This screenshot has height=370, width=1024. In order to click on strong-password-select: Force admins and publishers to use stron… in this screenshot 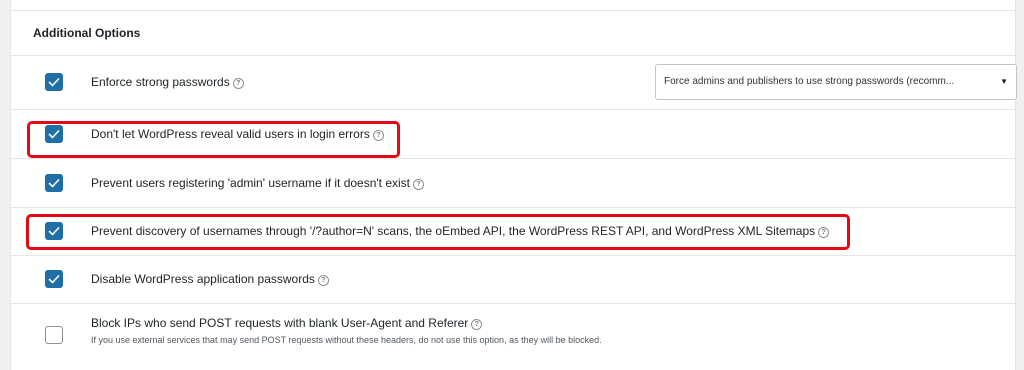, I will do `click(836, 82)`.